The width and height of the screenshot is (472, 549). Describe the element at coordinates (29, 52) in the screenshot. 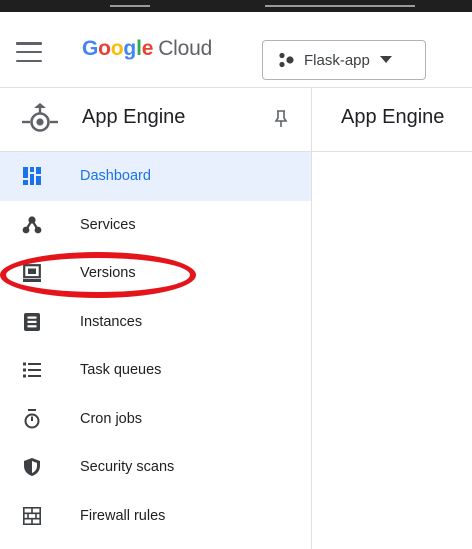

I see `main-menu-button` at that location.